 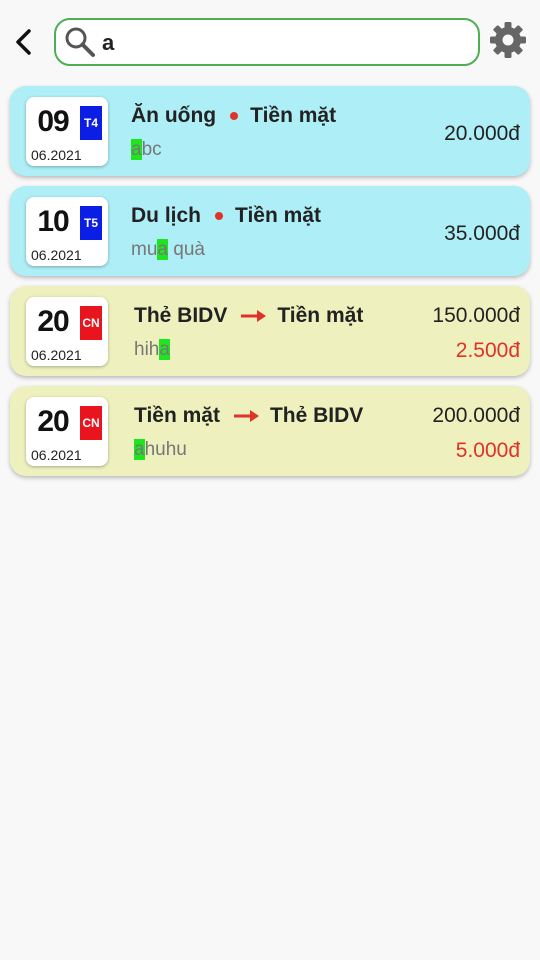 I want to click on transfer-title: Tiền mặt Thẻ BIDV, so click(x=248, y=416).